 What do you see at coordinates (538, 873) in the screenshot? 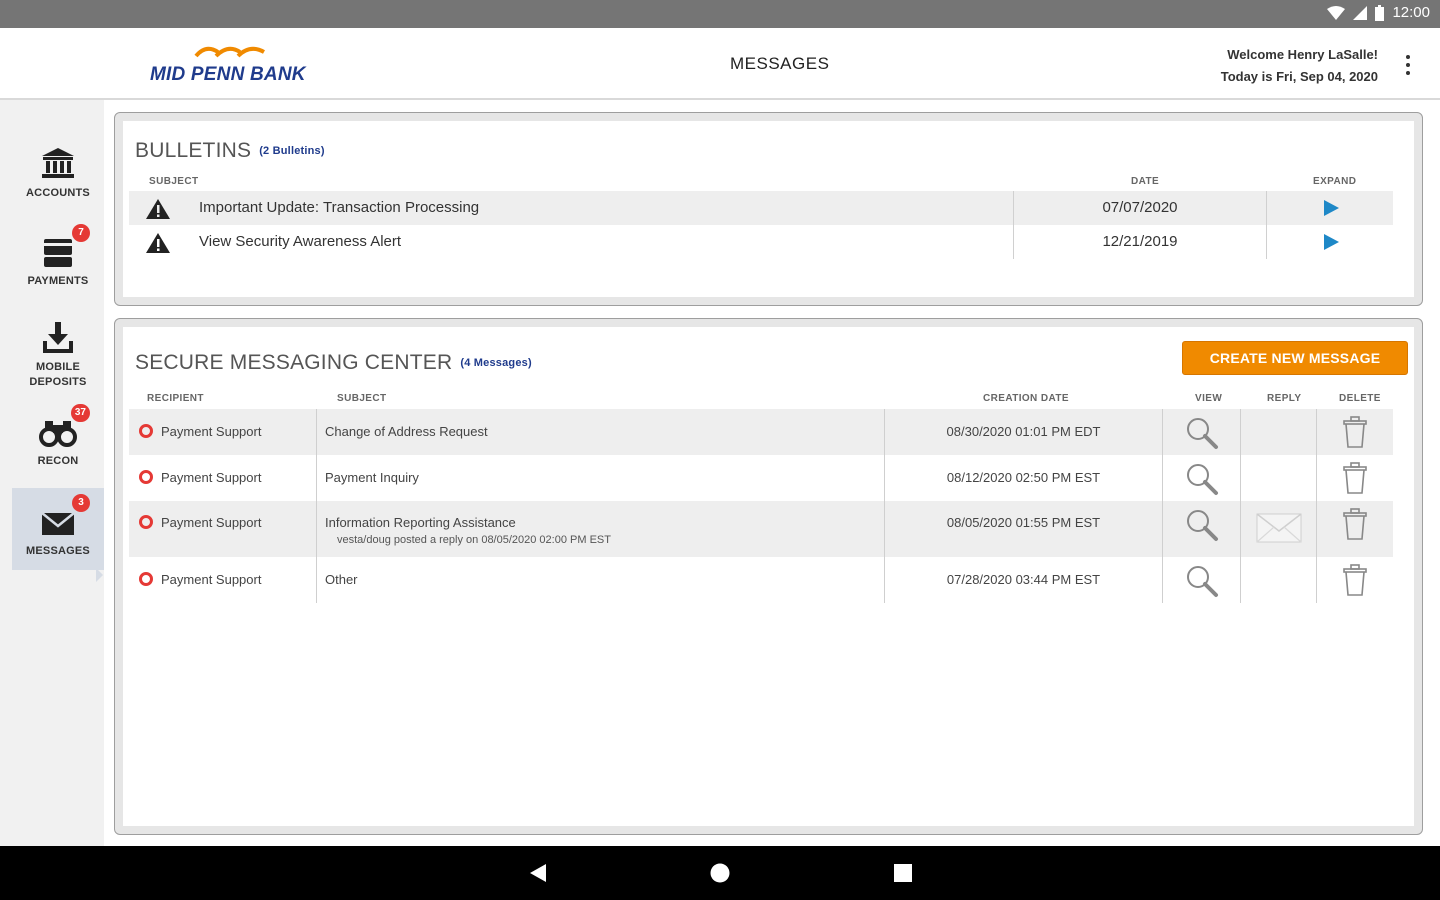
I see `back-icon` at bounding box center [538, 873].